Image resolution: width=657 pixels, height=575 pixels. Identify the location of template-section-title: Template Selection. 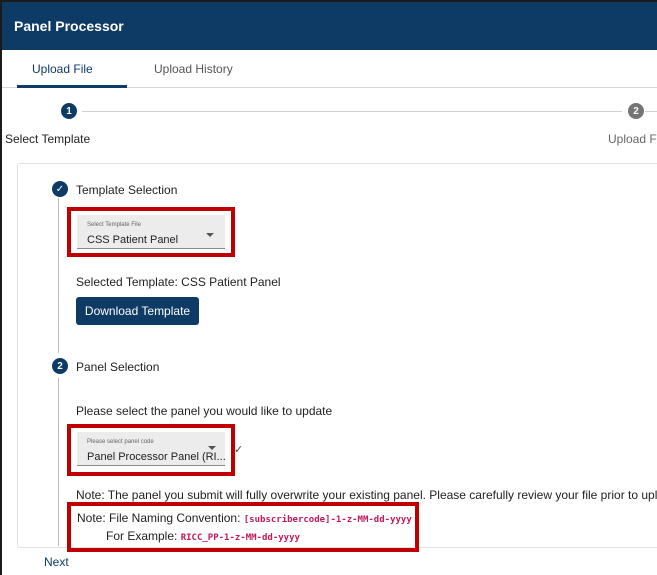
(127, 190).